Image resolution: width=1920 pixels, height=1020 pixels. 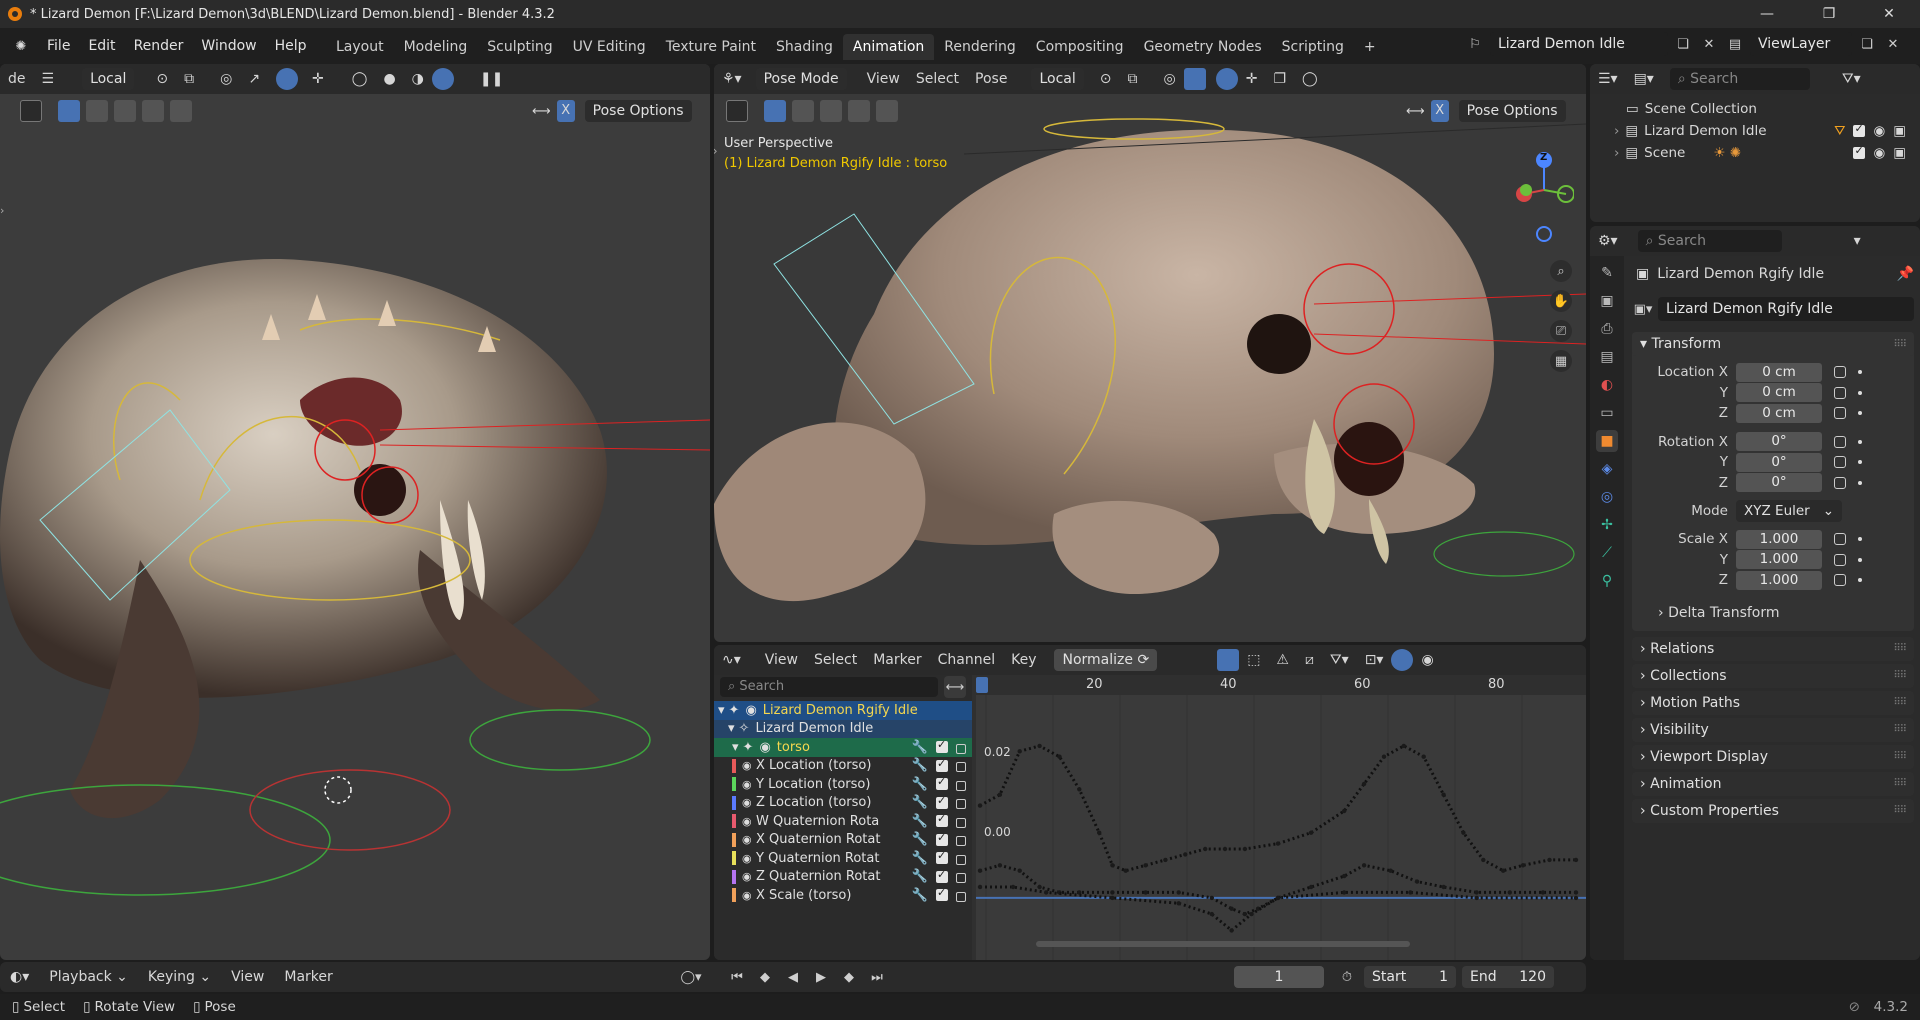 What do you see at coordinates (1709, 44) in the screenshot?
I see `remove-scene-icon: ✕` at bounding box center [1709, 44].